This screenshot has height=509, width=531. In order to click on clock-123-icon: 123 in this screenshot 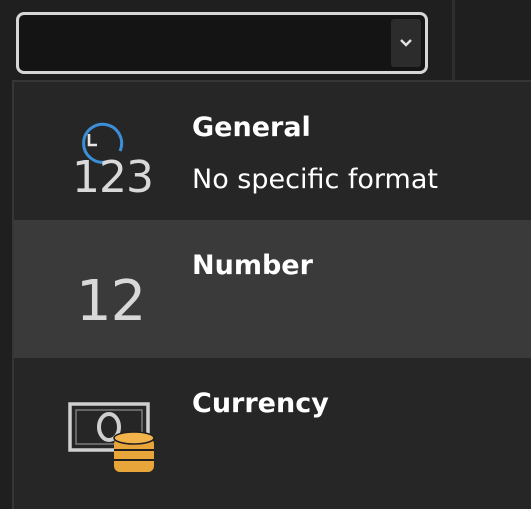, I will do `click(110, 159)`.